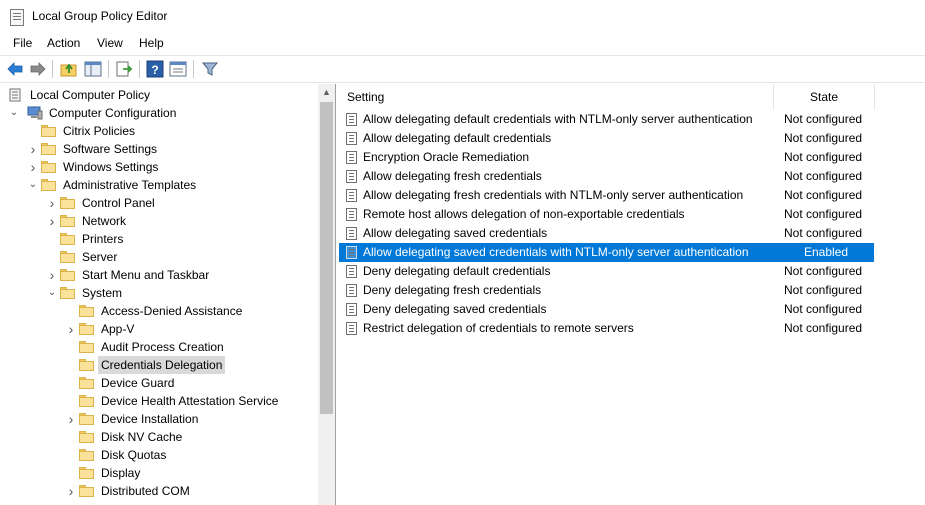 Image resolution: width=925 pixels, height=505 pixels. What do you see at coordinates (35, 113) in the screenshot?
I see `computer-icon` at bounding box center [35, 113].